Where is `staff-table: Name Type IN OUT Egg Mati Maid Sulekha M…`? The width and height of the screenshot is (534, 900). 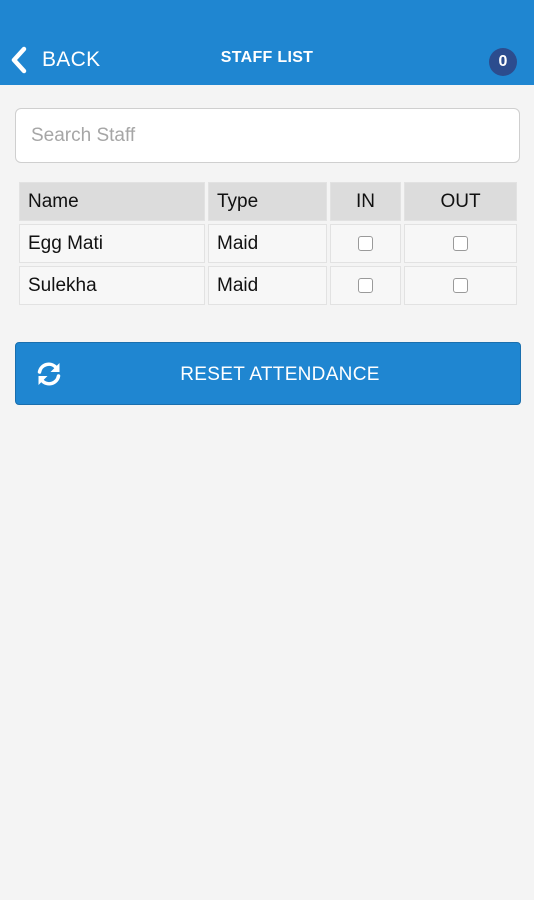
staff-table: Name Type IN OUT Egg Mati Maid Sulekha M… is located at coordinates (268, 243).